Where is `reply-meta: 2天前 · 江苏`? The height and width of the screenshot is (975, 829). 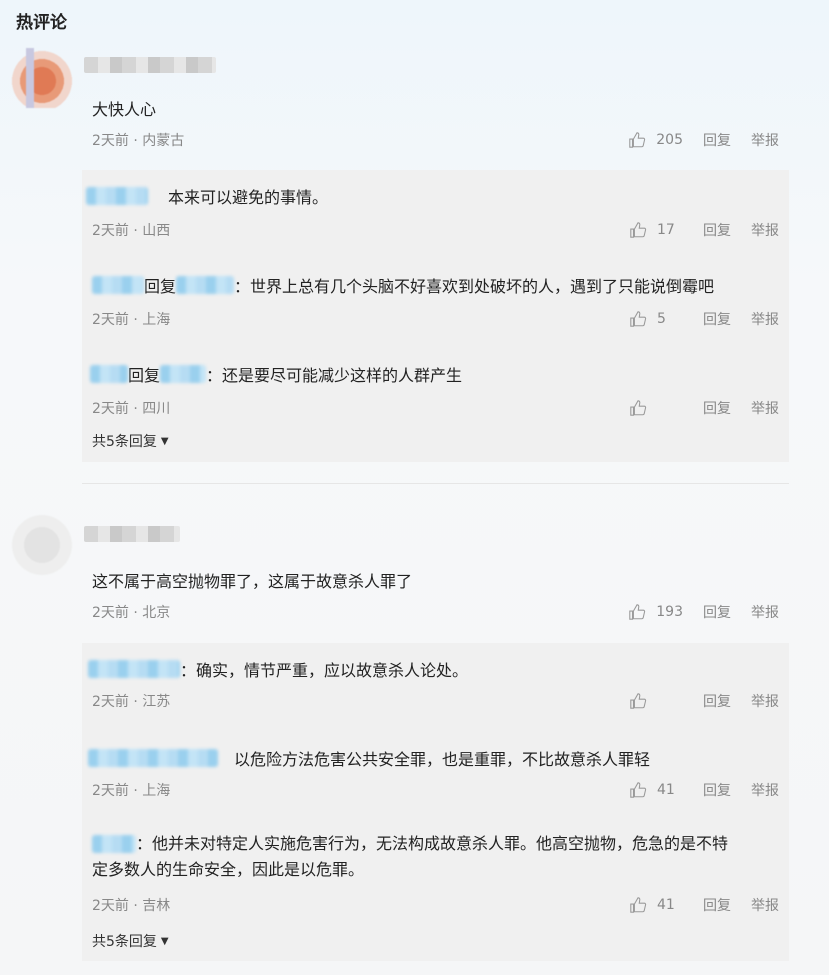 reply-meta: 2天前 · 江苏 is located at coordinates (131, 702).